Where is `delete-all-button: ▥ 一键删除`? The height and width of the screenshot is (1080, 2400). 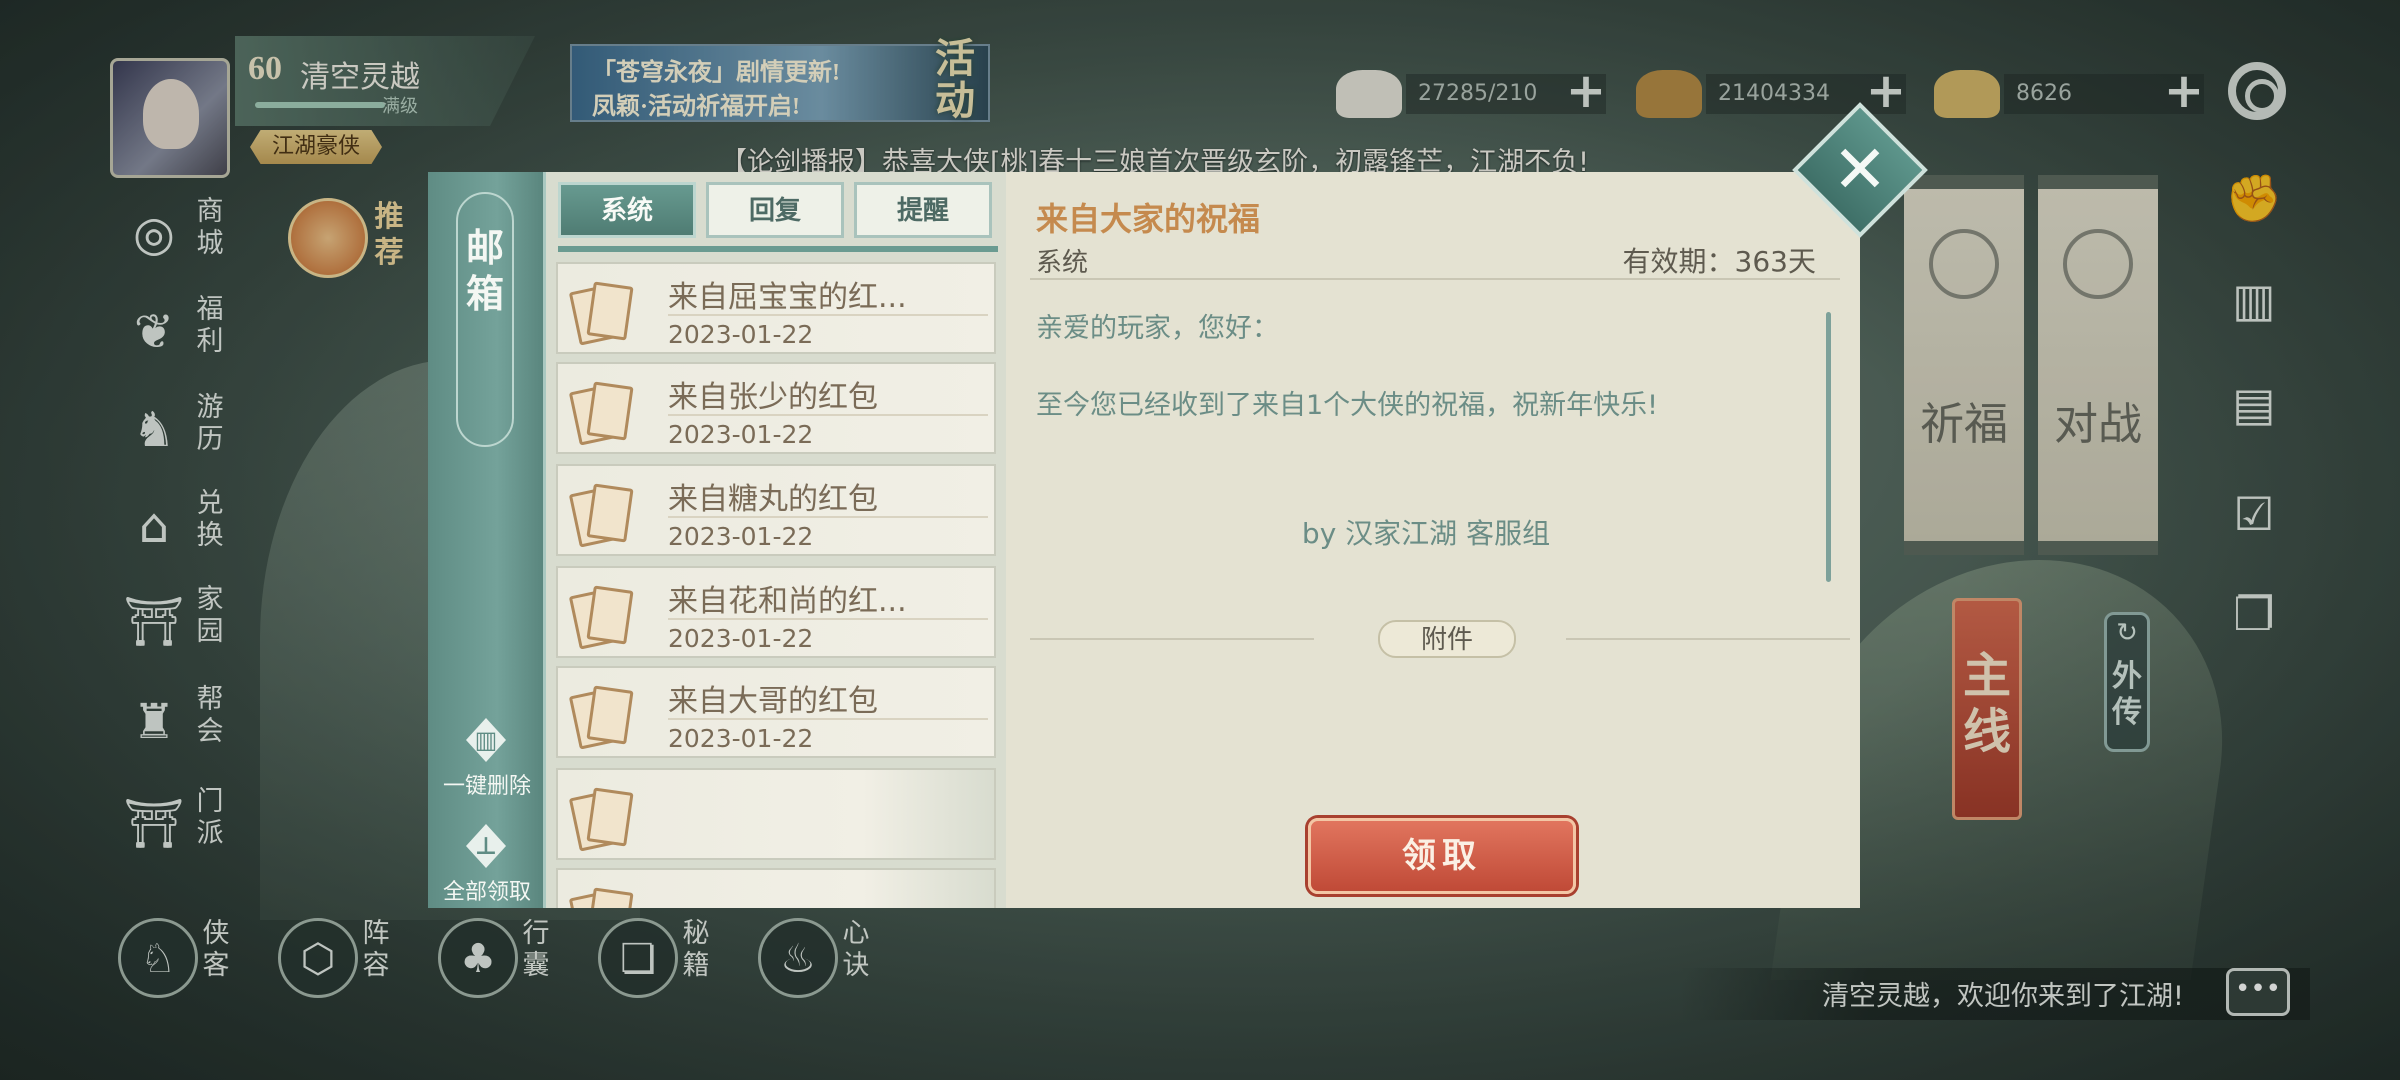
delete-all-button: ▥ 一键删除 is located at coordinates (487, 762).